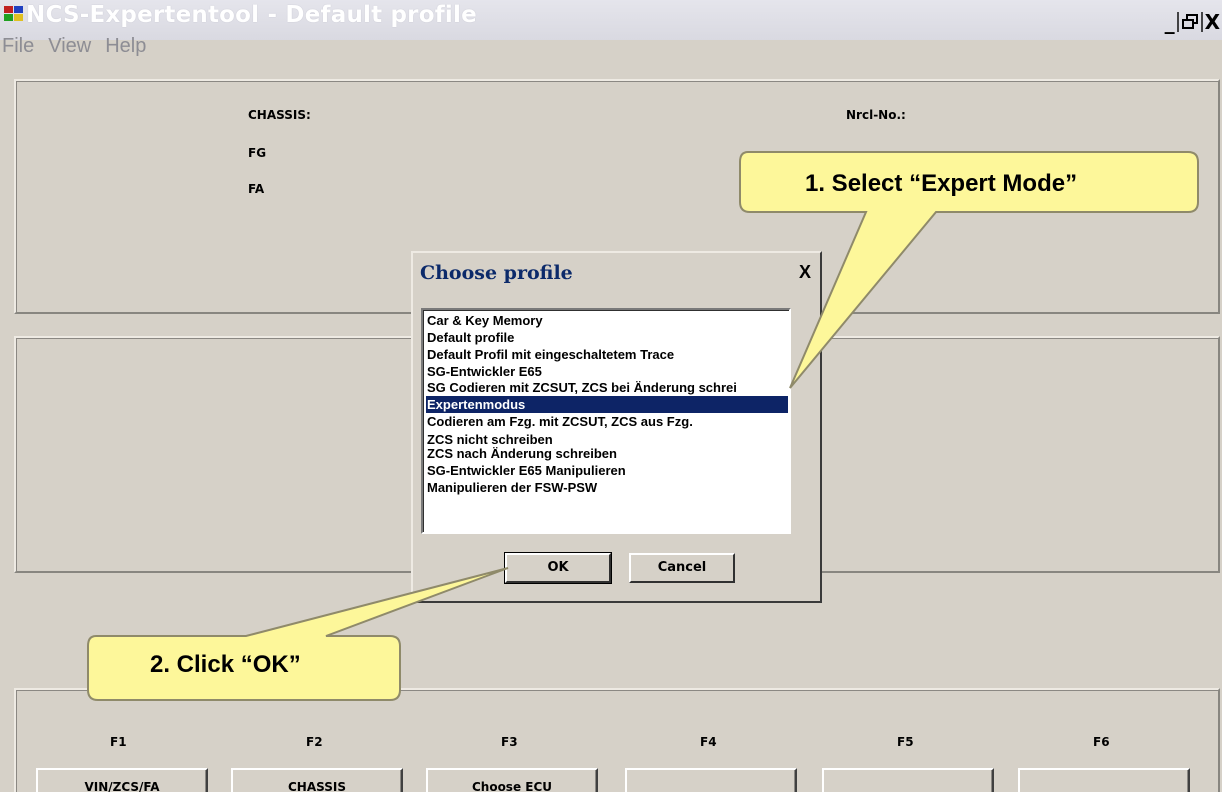 Image resolution: width=1222 pixels, height=792 pixels. I want to click on f6-label: F6, so click(1101, 742).